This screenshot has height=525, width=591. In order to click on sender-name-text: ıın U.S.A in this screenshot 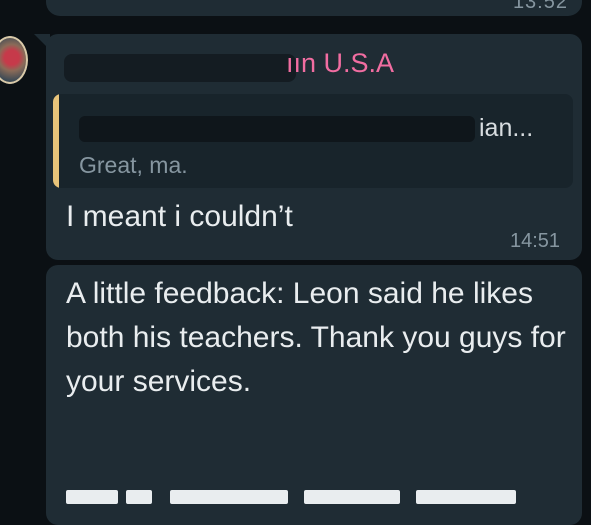, I will do `click(340, 63)`.